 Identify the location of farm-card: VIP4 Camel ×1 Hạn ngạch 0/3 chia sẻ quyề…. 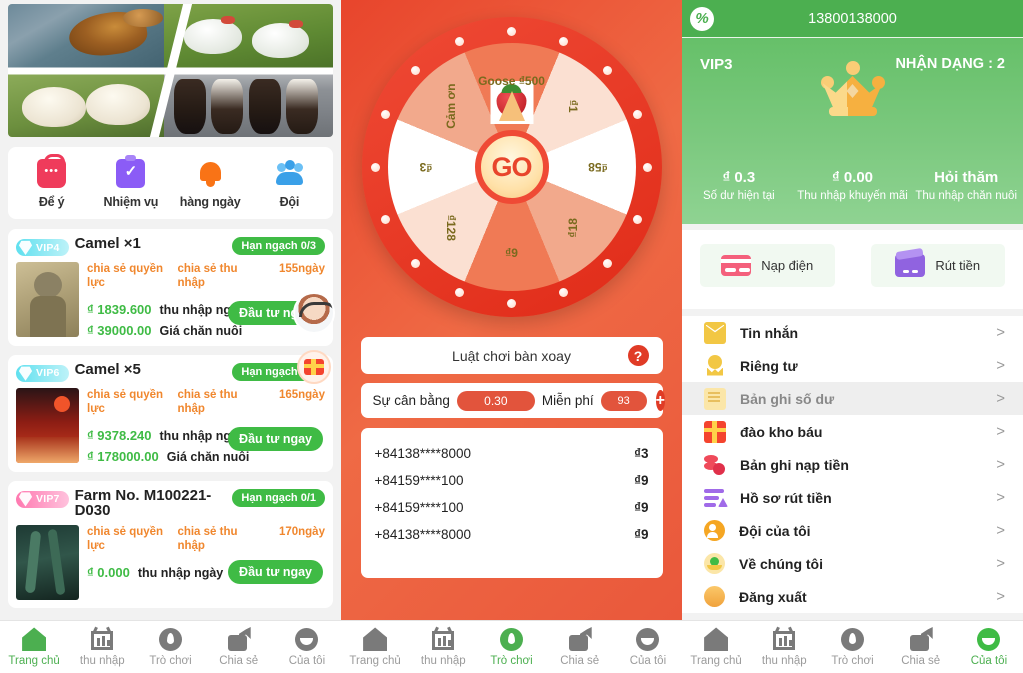
(170, 287).